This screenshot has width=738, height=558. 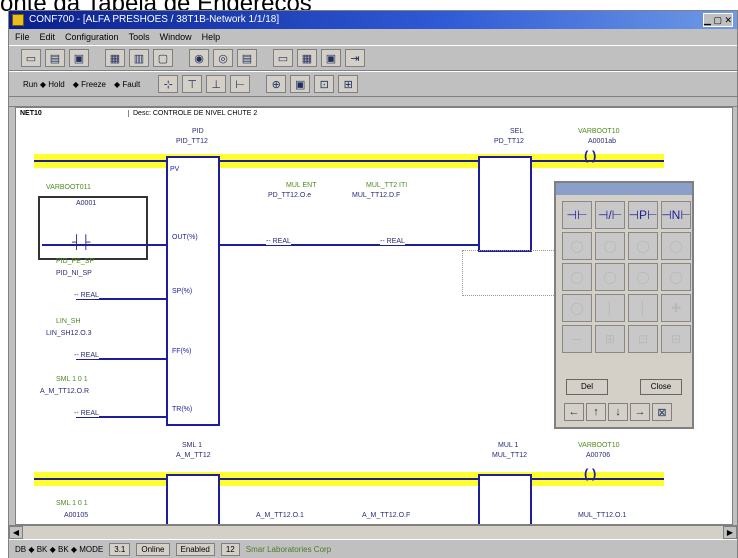 What do you see at coordinates (81, 241) in the screenshot?
I see `contact-symbol: ┤├` at bounding box center [81, 241].